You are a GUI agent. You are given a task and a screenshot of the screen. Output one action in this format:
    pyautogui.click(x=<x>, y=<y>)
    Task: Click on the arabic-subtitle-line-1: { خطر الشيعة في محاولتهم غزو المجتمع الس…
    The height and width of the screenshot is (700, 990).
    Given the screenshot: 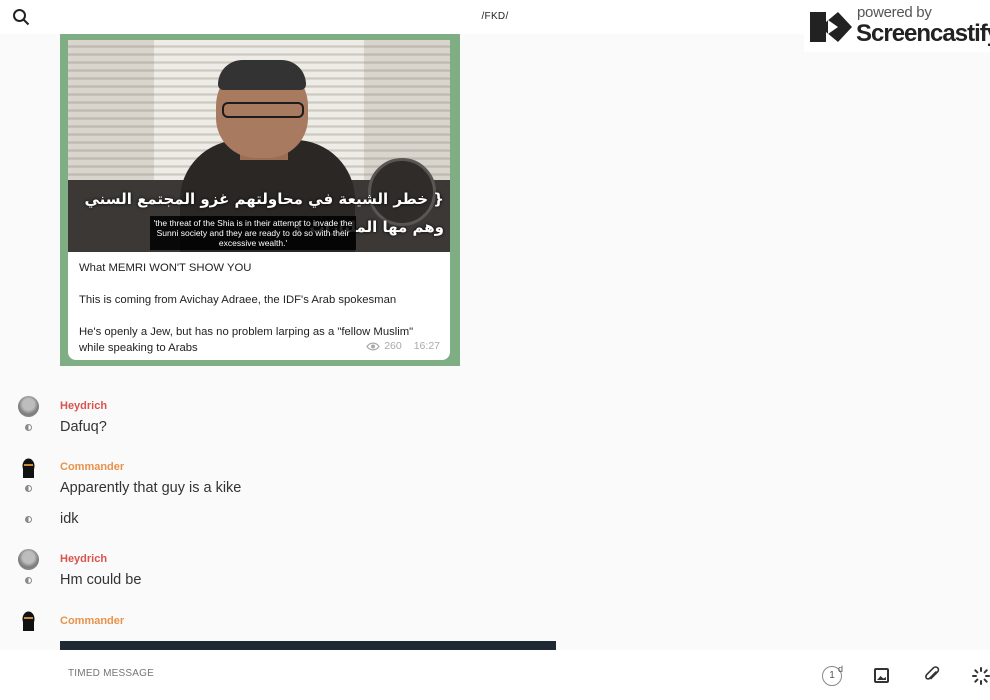 What is the action you would take?
    pyautogui.click(x=264, y=199)
    